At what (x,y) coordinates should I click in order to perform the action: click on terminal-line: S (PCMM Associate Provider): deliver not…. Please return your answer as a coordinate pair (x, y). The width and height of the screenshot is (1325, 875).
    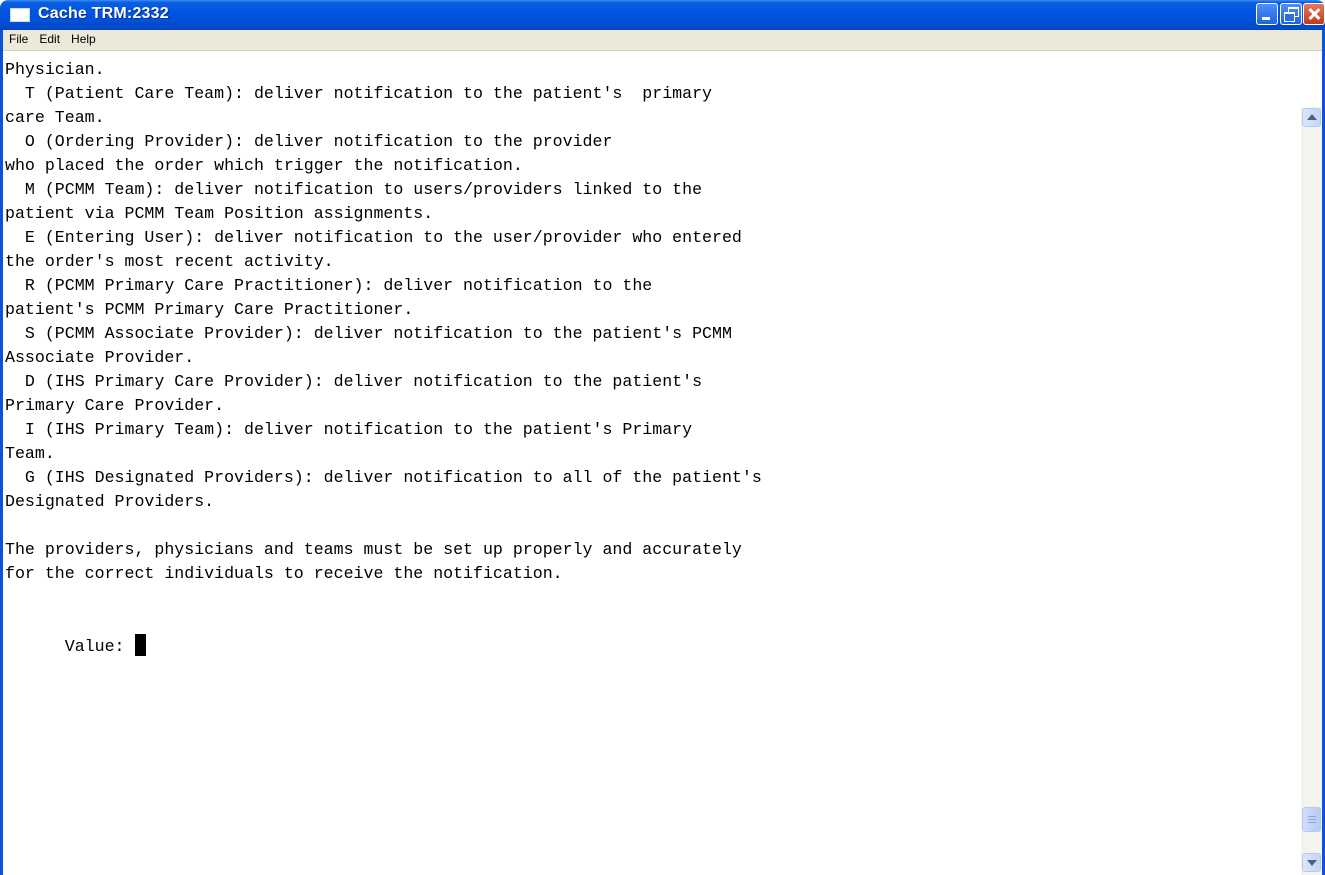
    Looking at the image, I should click on (368, 333).